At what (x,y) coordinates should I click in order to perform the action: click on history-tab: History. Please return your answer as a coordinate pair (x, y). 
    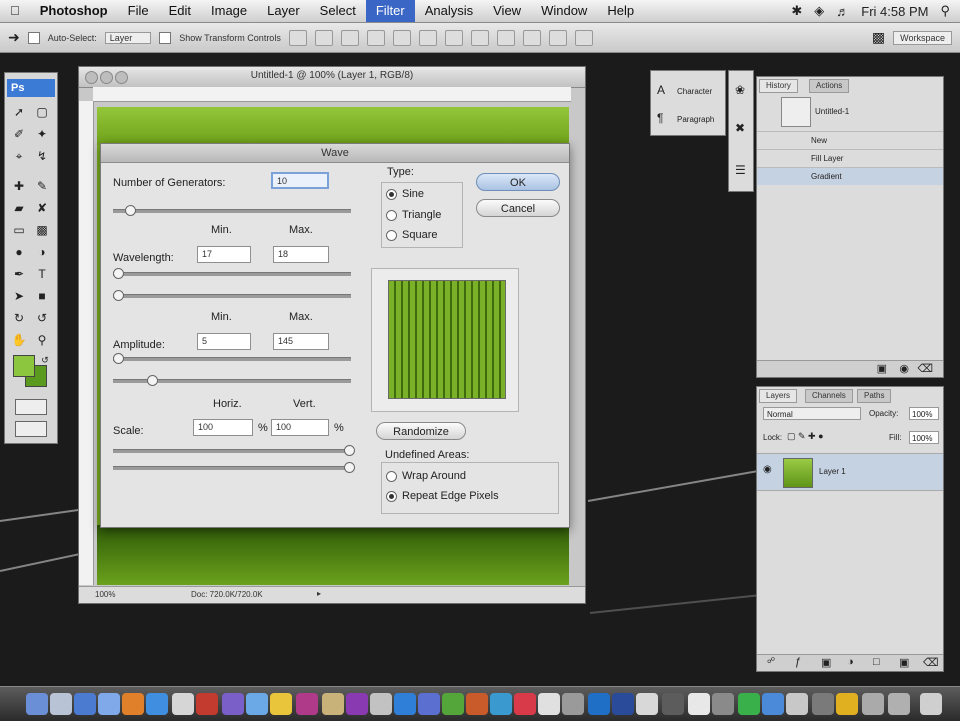
    Looking at the image, I should click on (778, 86).